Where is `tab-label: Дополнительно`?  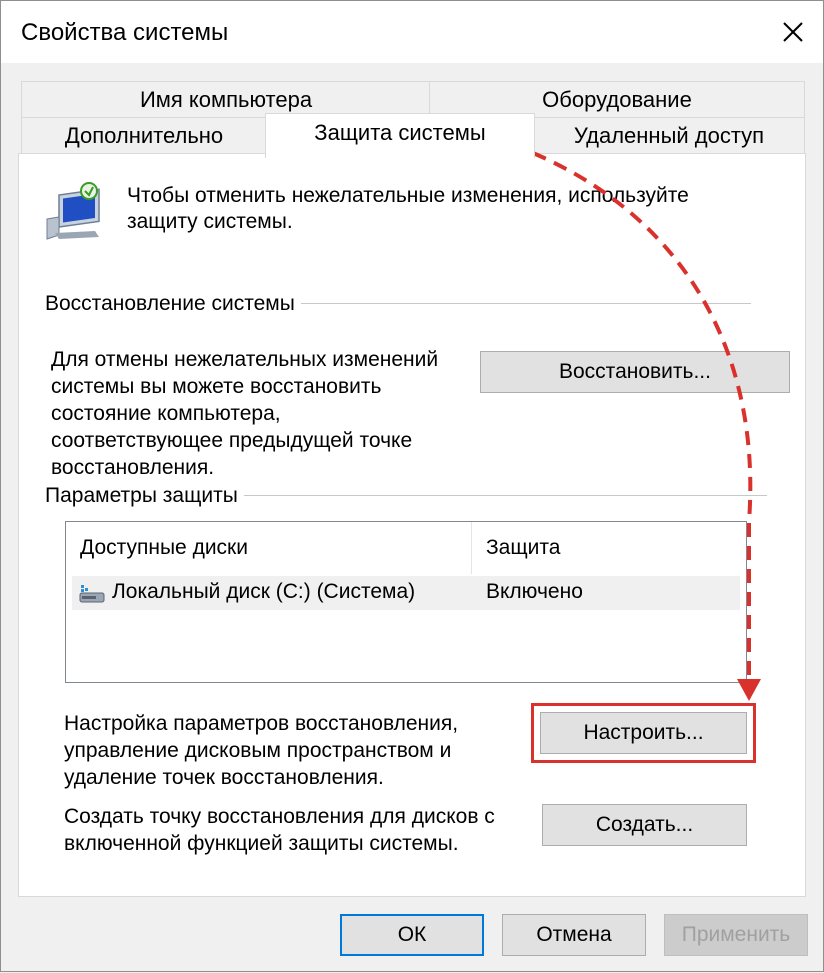 tab-label: Дополнительно is located at coordinates (144, 135).